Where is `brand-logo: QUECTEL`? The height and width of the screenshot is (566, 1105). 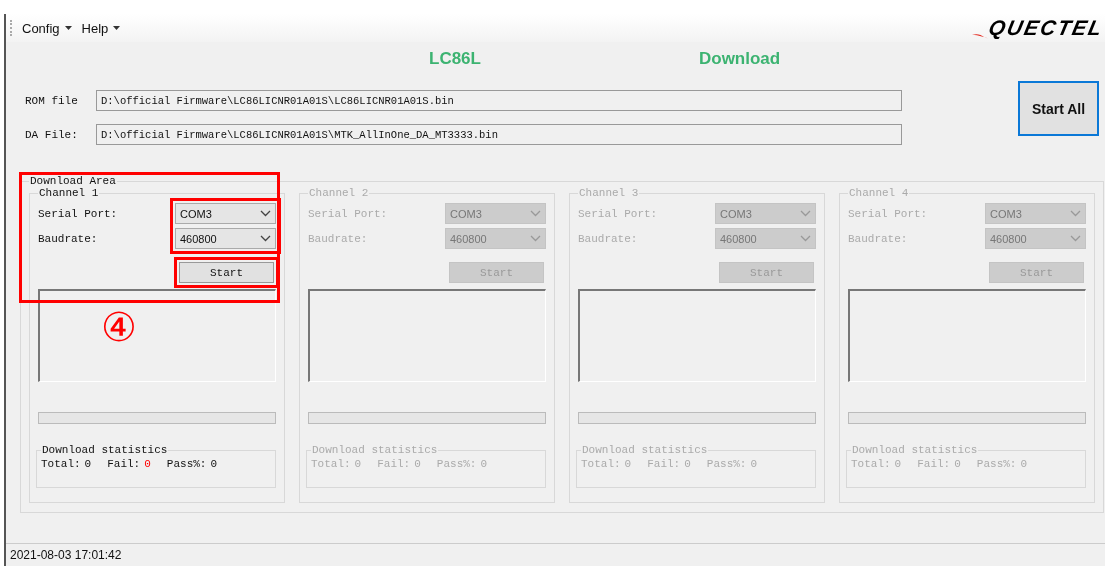 brand-logo: QUECTEL is located at coordinates (1045, 28).